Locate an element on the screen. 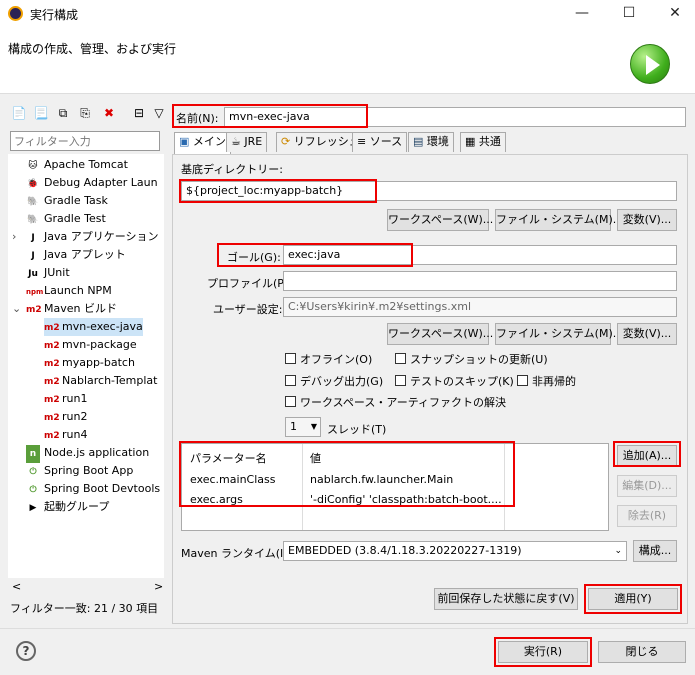 Image resolution: width=695 pixels, height=675 pixels. tree-item: ⌄ m2 Maven ビルド is located at coordinates (64, 309).